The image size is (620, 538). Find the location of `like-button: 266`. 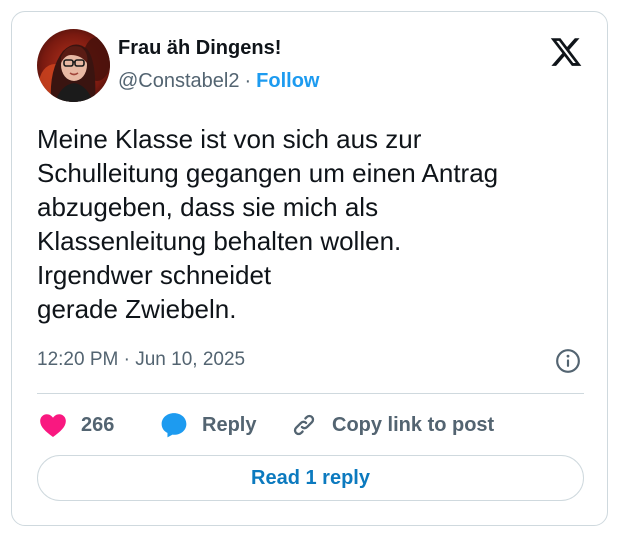

like-button: 266 is located at coordinates (76, 425).